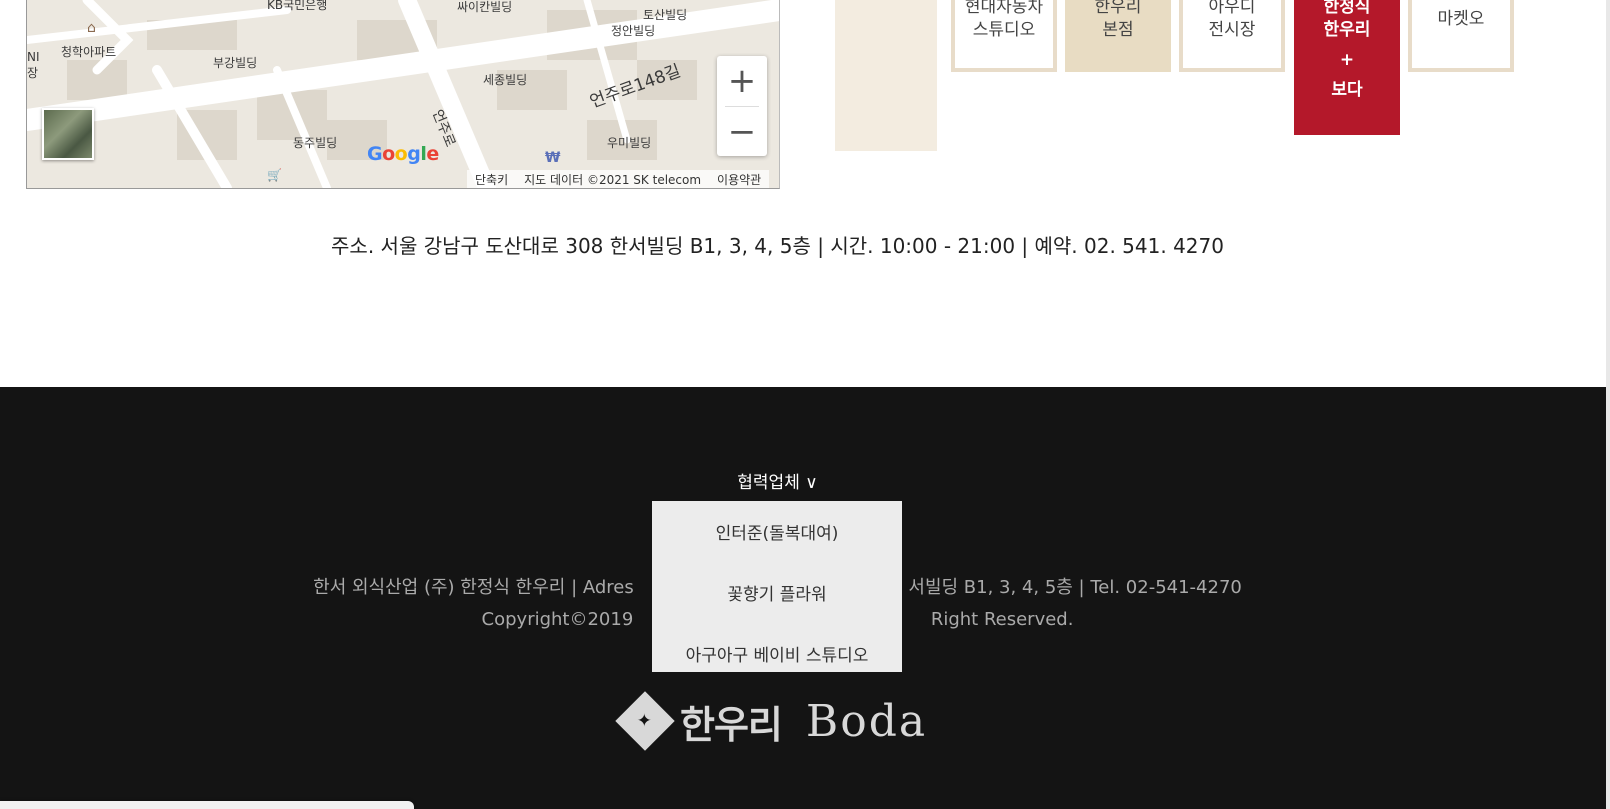  What do you see at coordinates (553, 158) in the screenshot?
I see `bank-poi-icon: ₩` at bounding box center [553, 158].